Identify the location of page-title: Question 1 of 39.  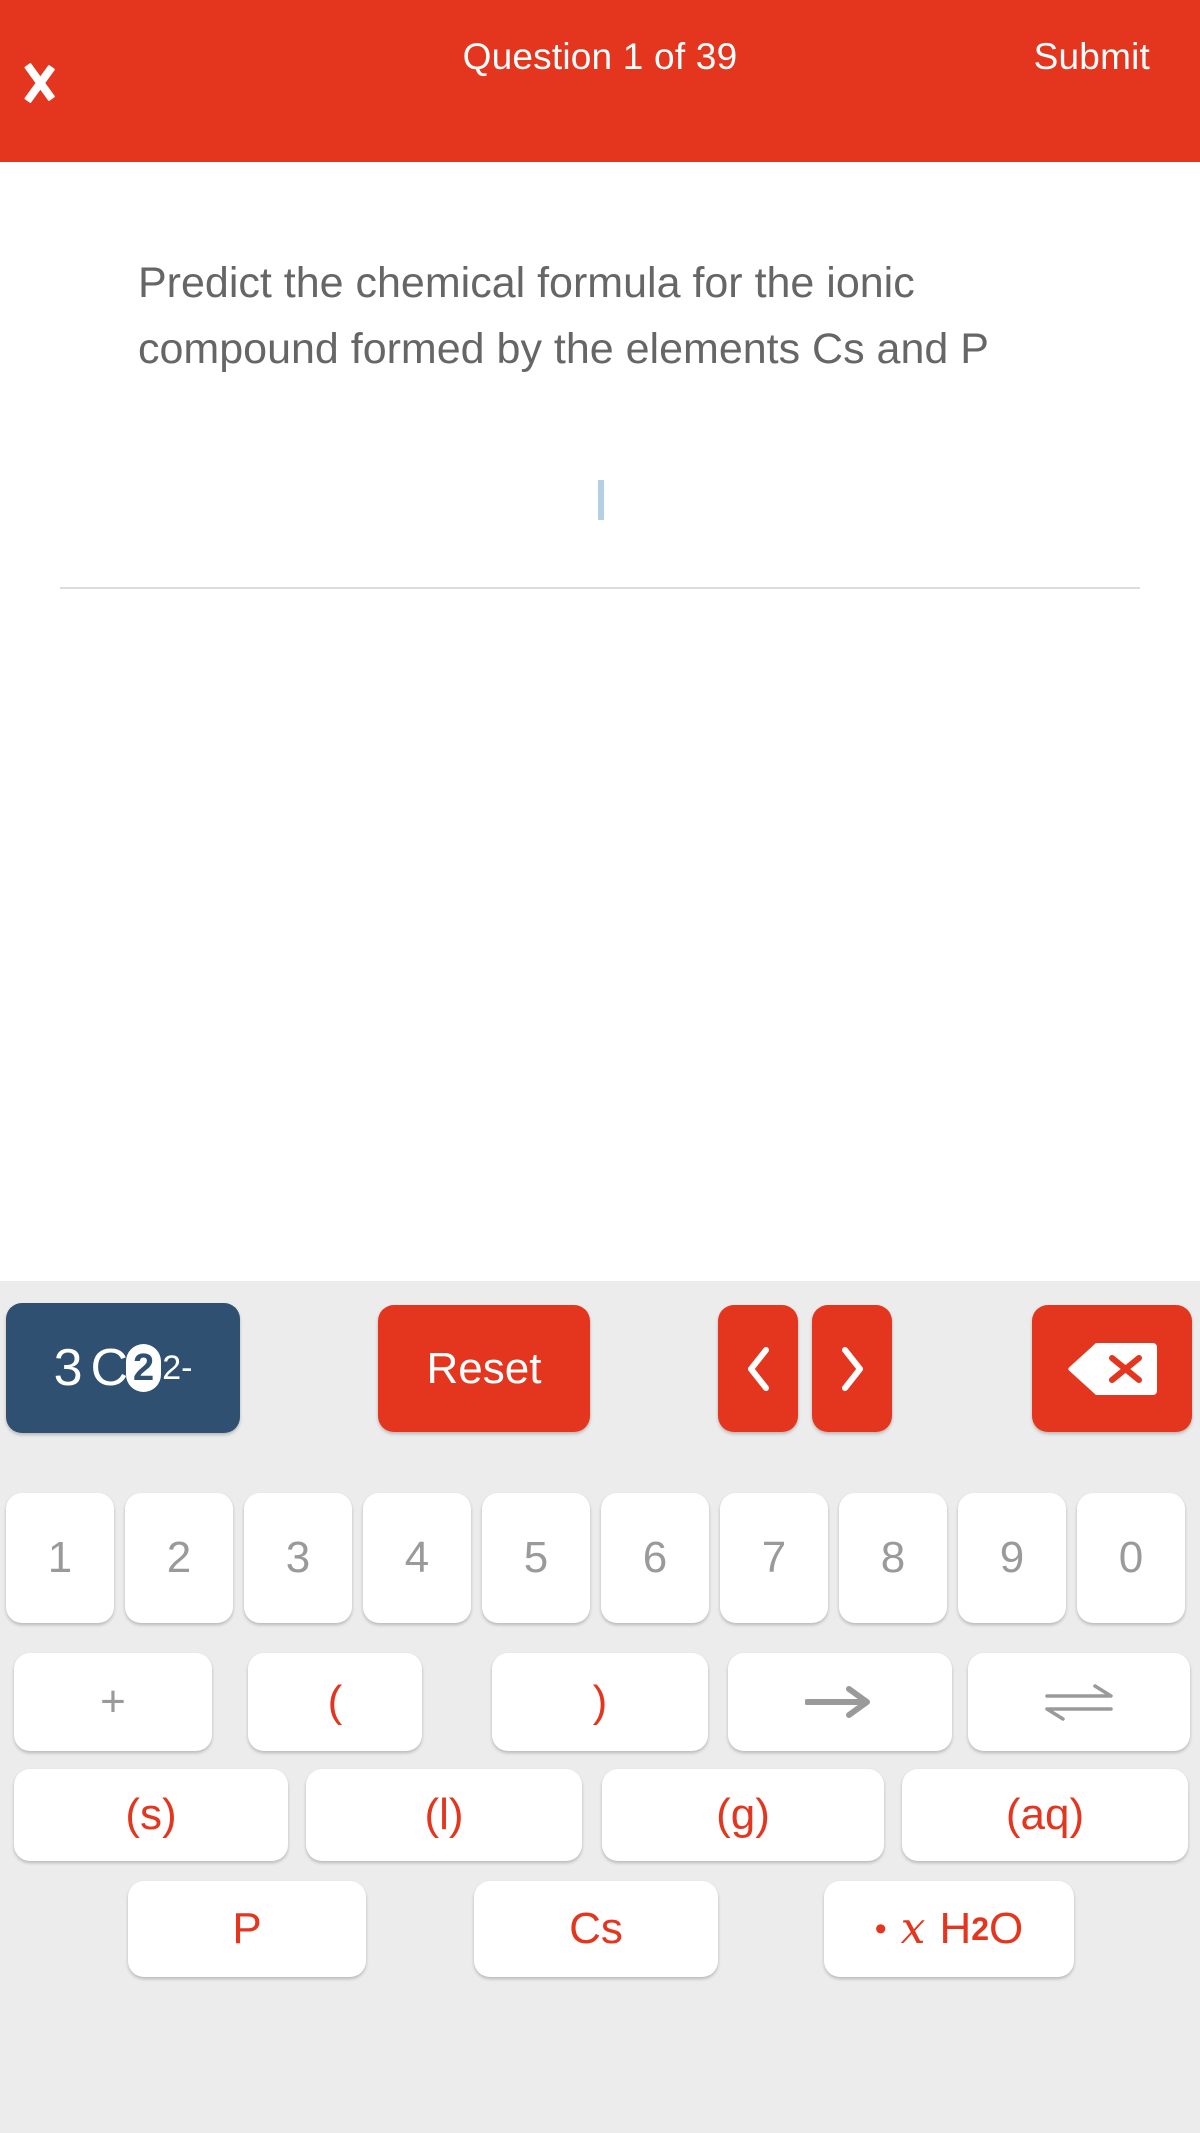
(600, 56).